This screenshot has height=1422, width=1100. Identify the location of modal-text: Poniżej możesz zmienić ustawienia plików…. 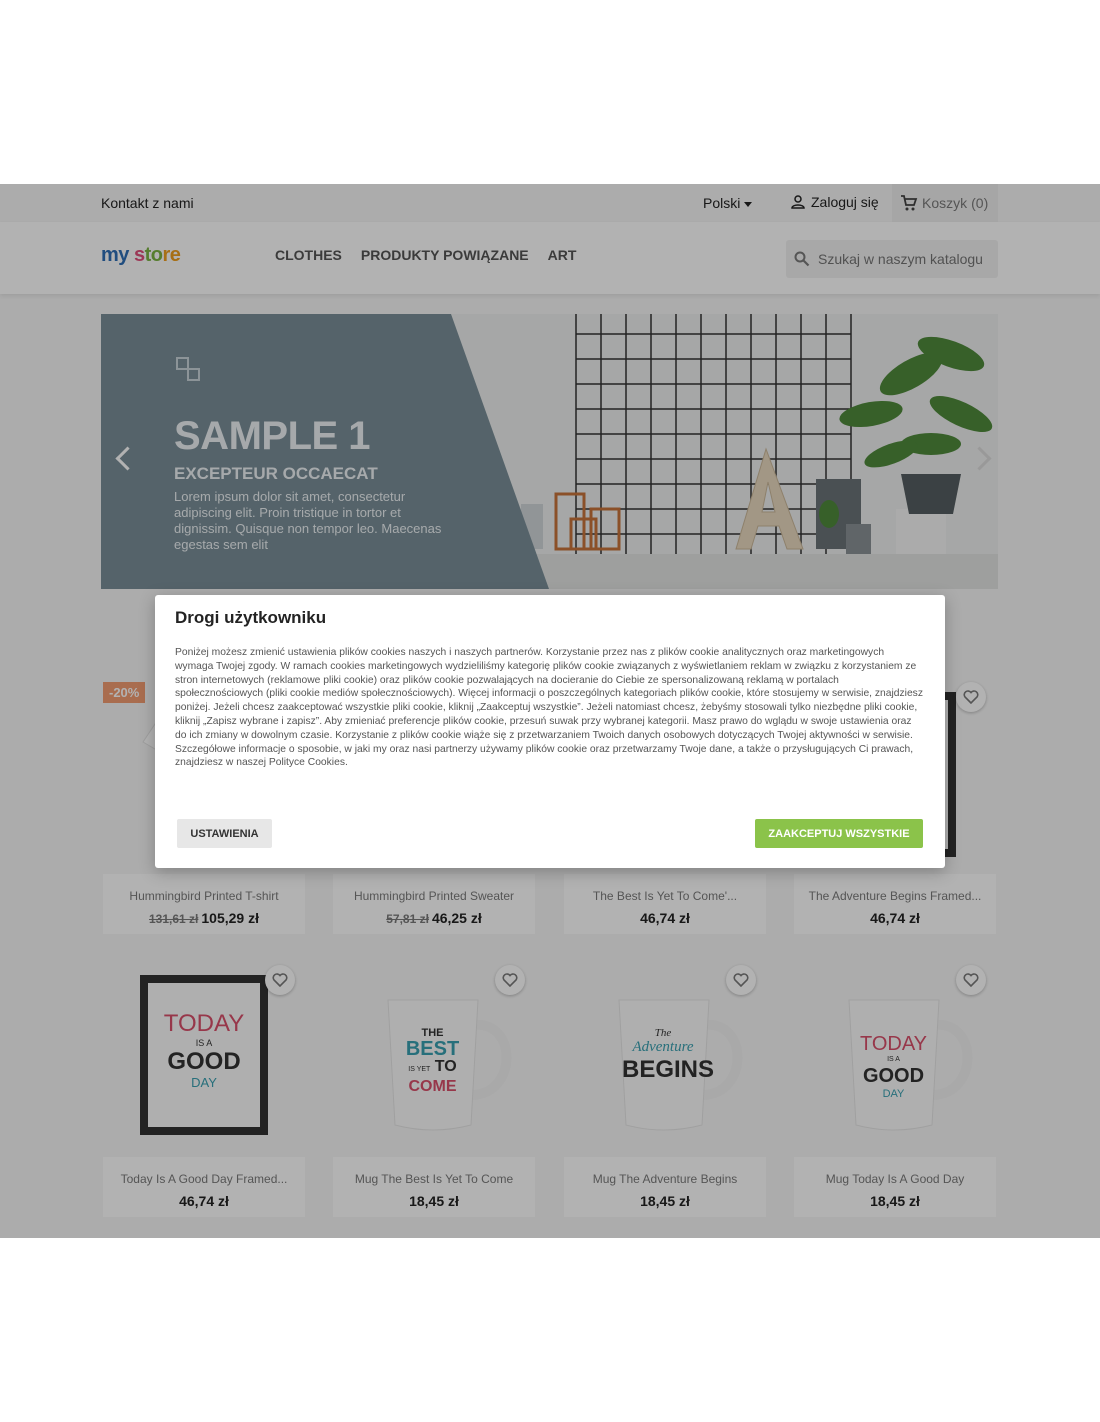
(549, 708).